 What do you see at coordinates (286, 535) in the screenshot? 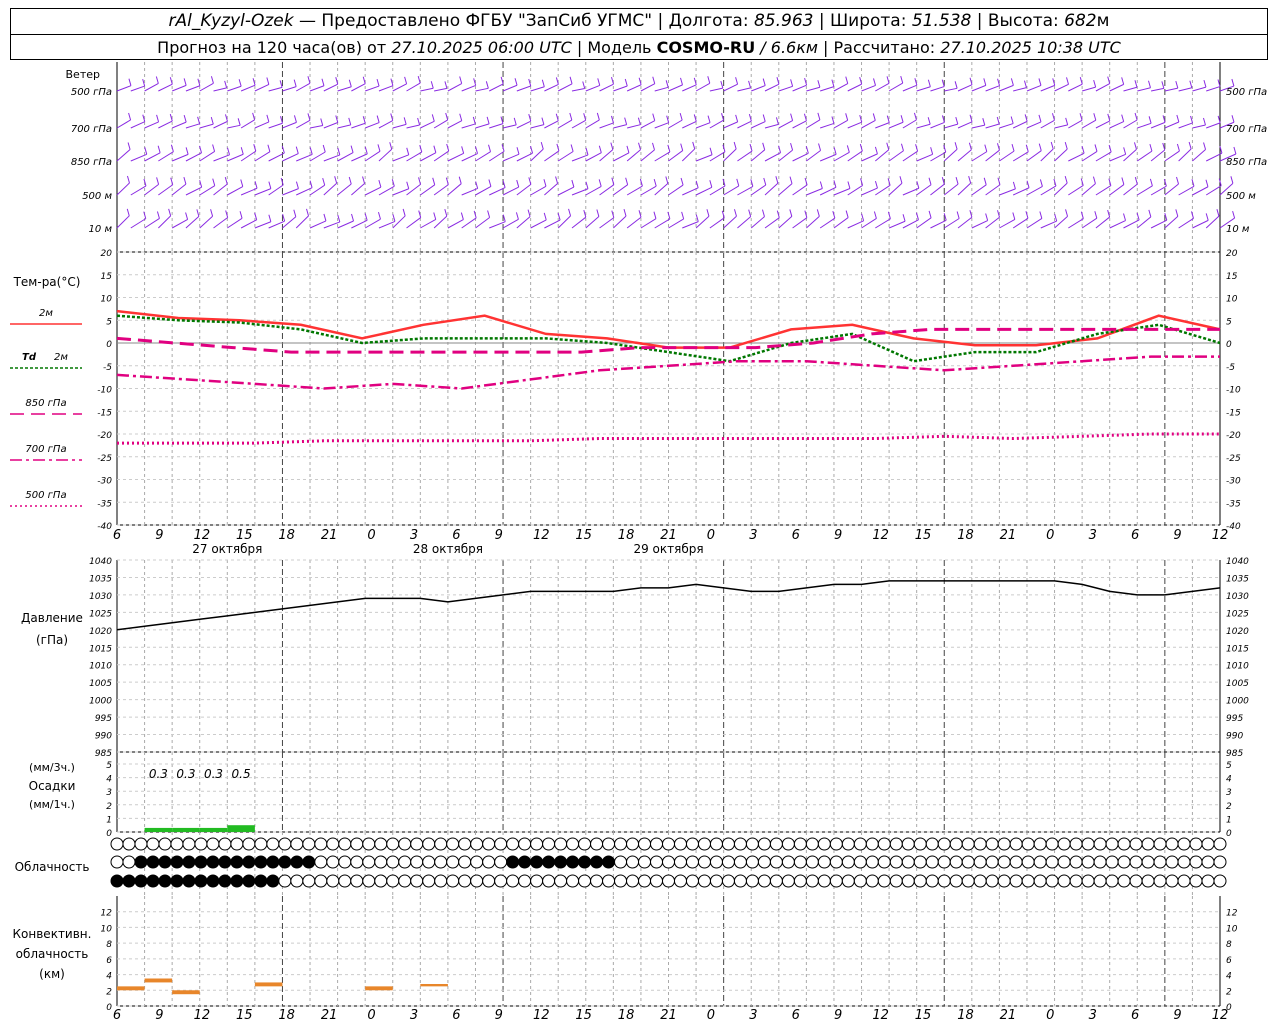
I see `time-tick-label: 18` at bounding box center [286, 535].